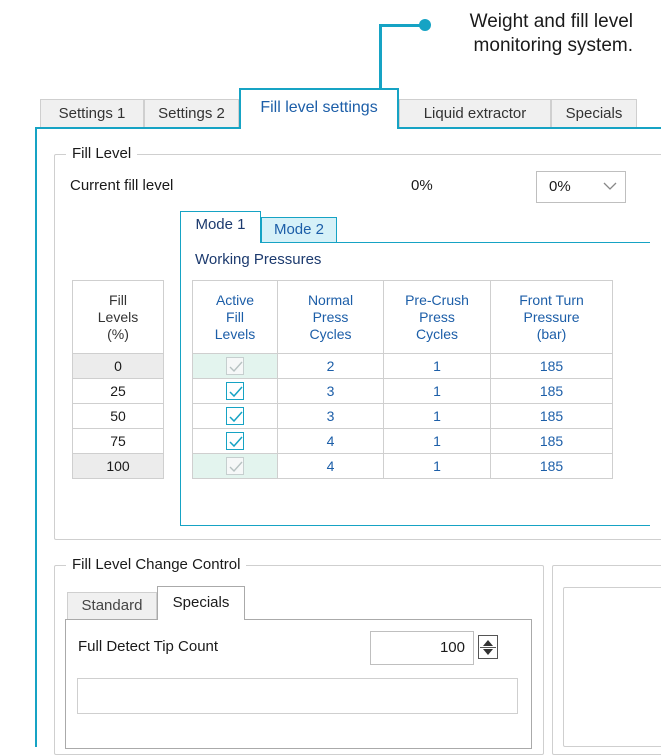  What do you see at coordinates (632, 317) in the screenshot?
I see `table-overflow-column` at bounding box center [632, 317].